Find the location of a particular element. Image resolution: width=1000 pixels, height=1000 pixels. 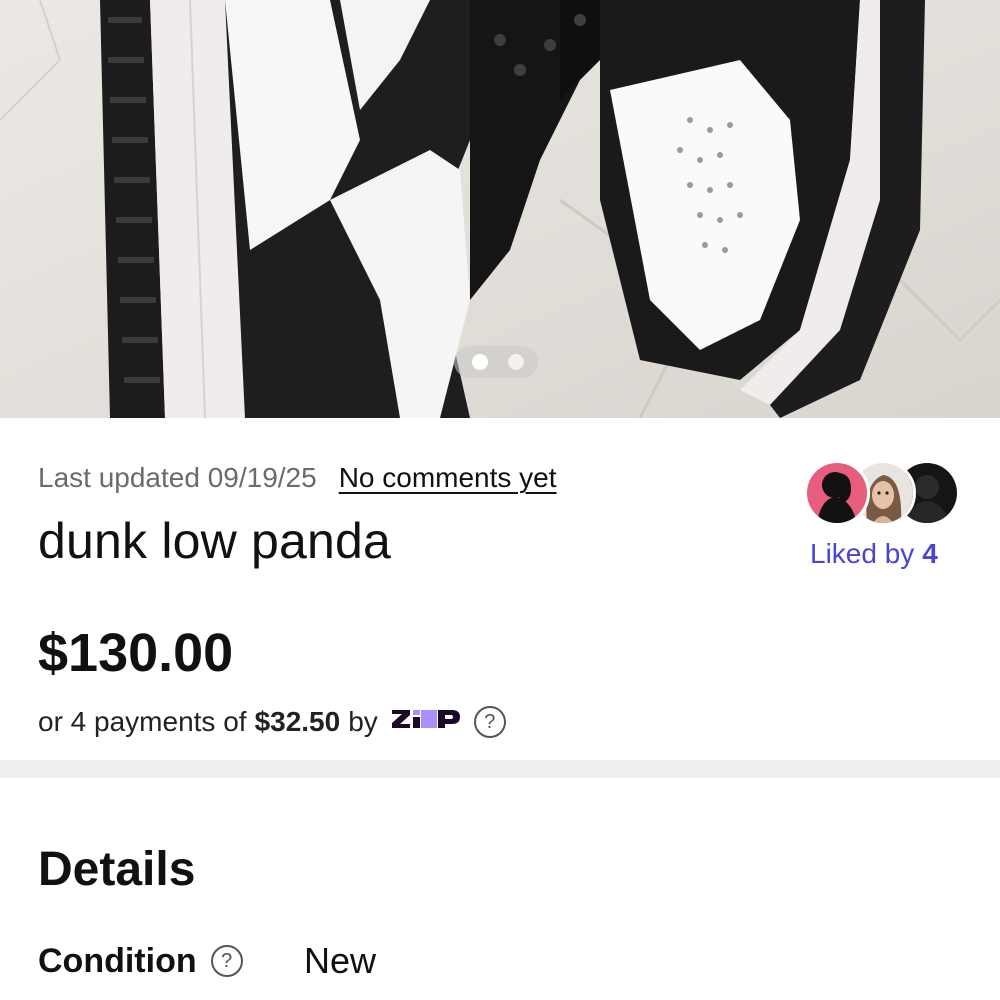

carousel-indicator is located at coordinates (496, 362).